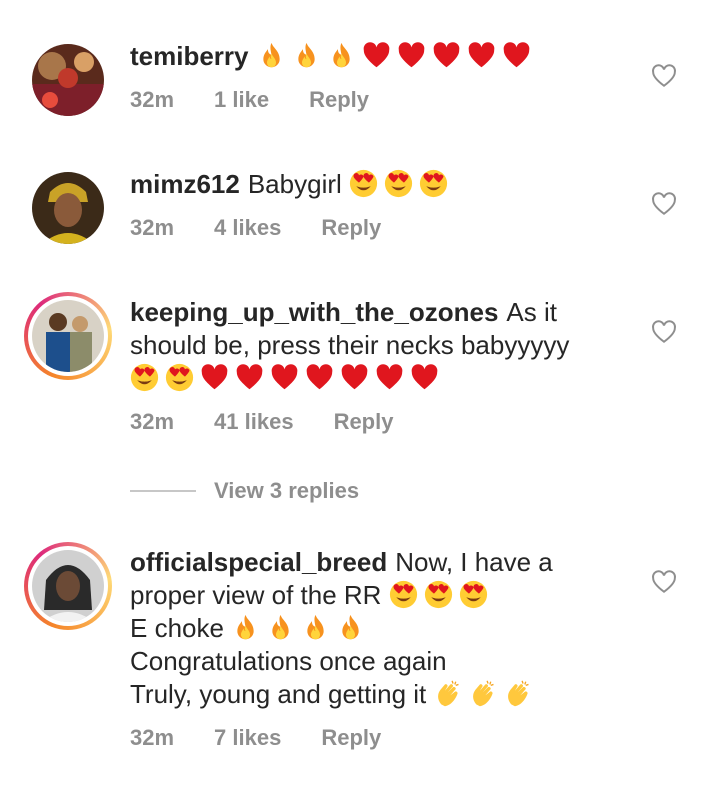 The width and height of the screenshot is (719, 787). I want to click on comment-meta: 32m 1 like Reply, so click(380, 100).